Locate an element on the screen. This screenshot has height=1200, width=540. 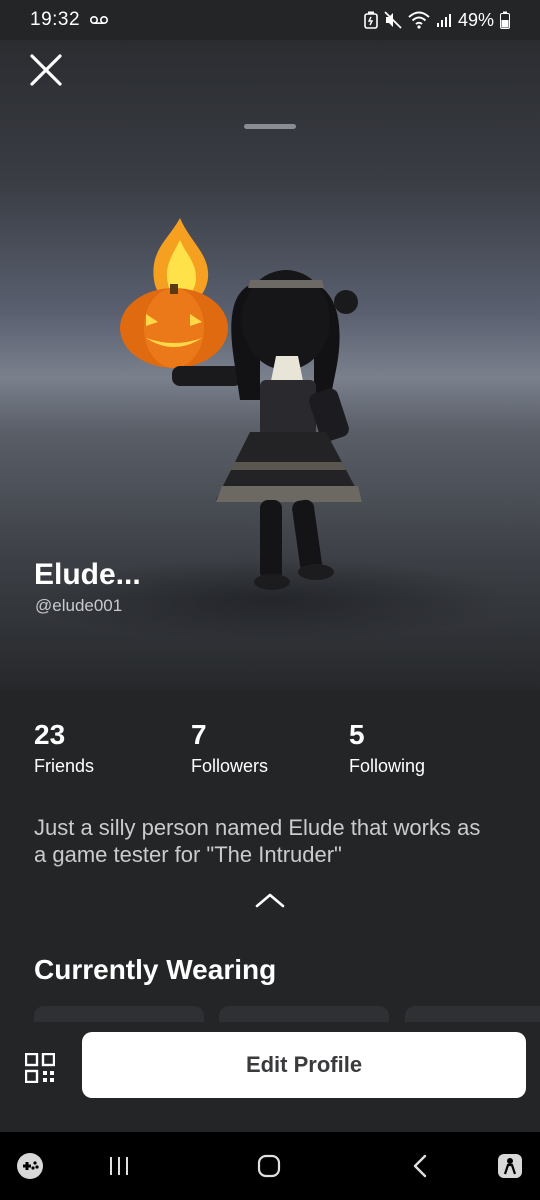
back-button is located at coordinates (420, 1166).